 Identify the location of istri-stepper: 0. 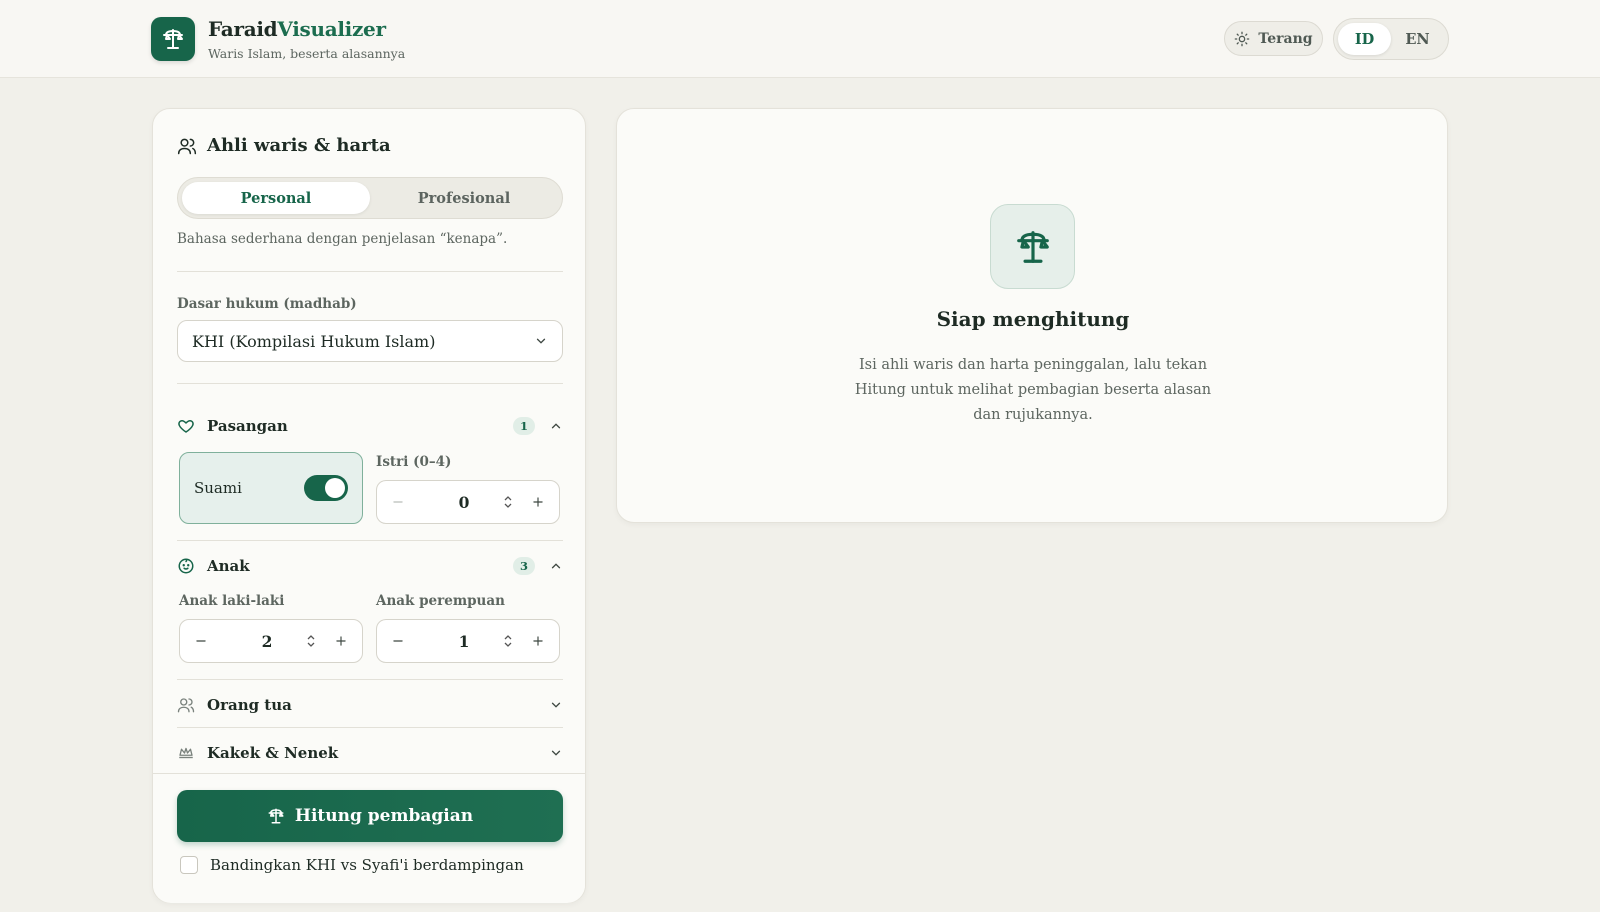
(468, 502).